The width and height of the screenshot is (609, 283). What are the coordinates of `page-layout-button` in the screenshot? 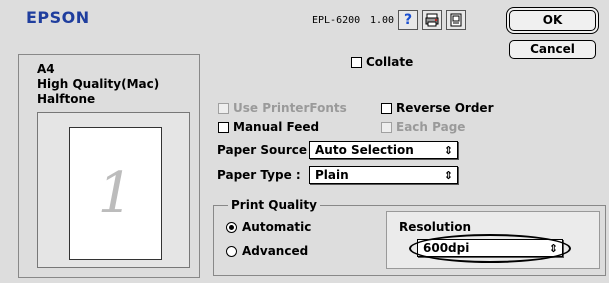 It's located at (456, 20).